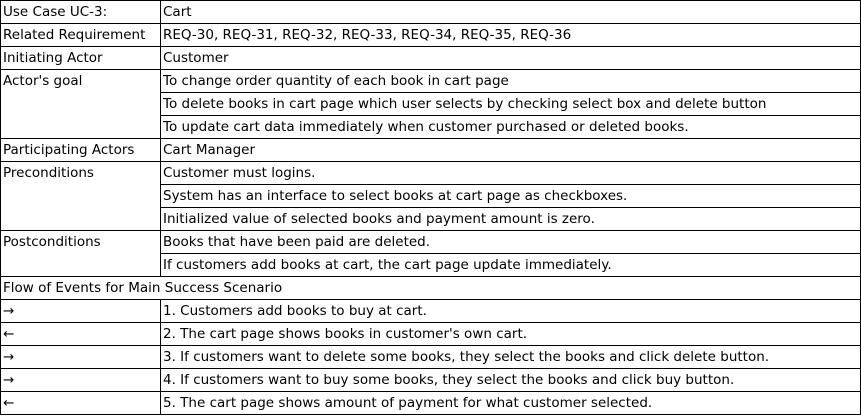 Image resolution: width=861 pixels, height=416 pixels. Describe the element at coordinates (80, 35) in the screenshot. I see `related-requirement-label: Related Requirement` at that location.